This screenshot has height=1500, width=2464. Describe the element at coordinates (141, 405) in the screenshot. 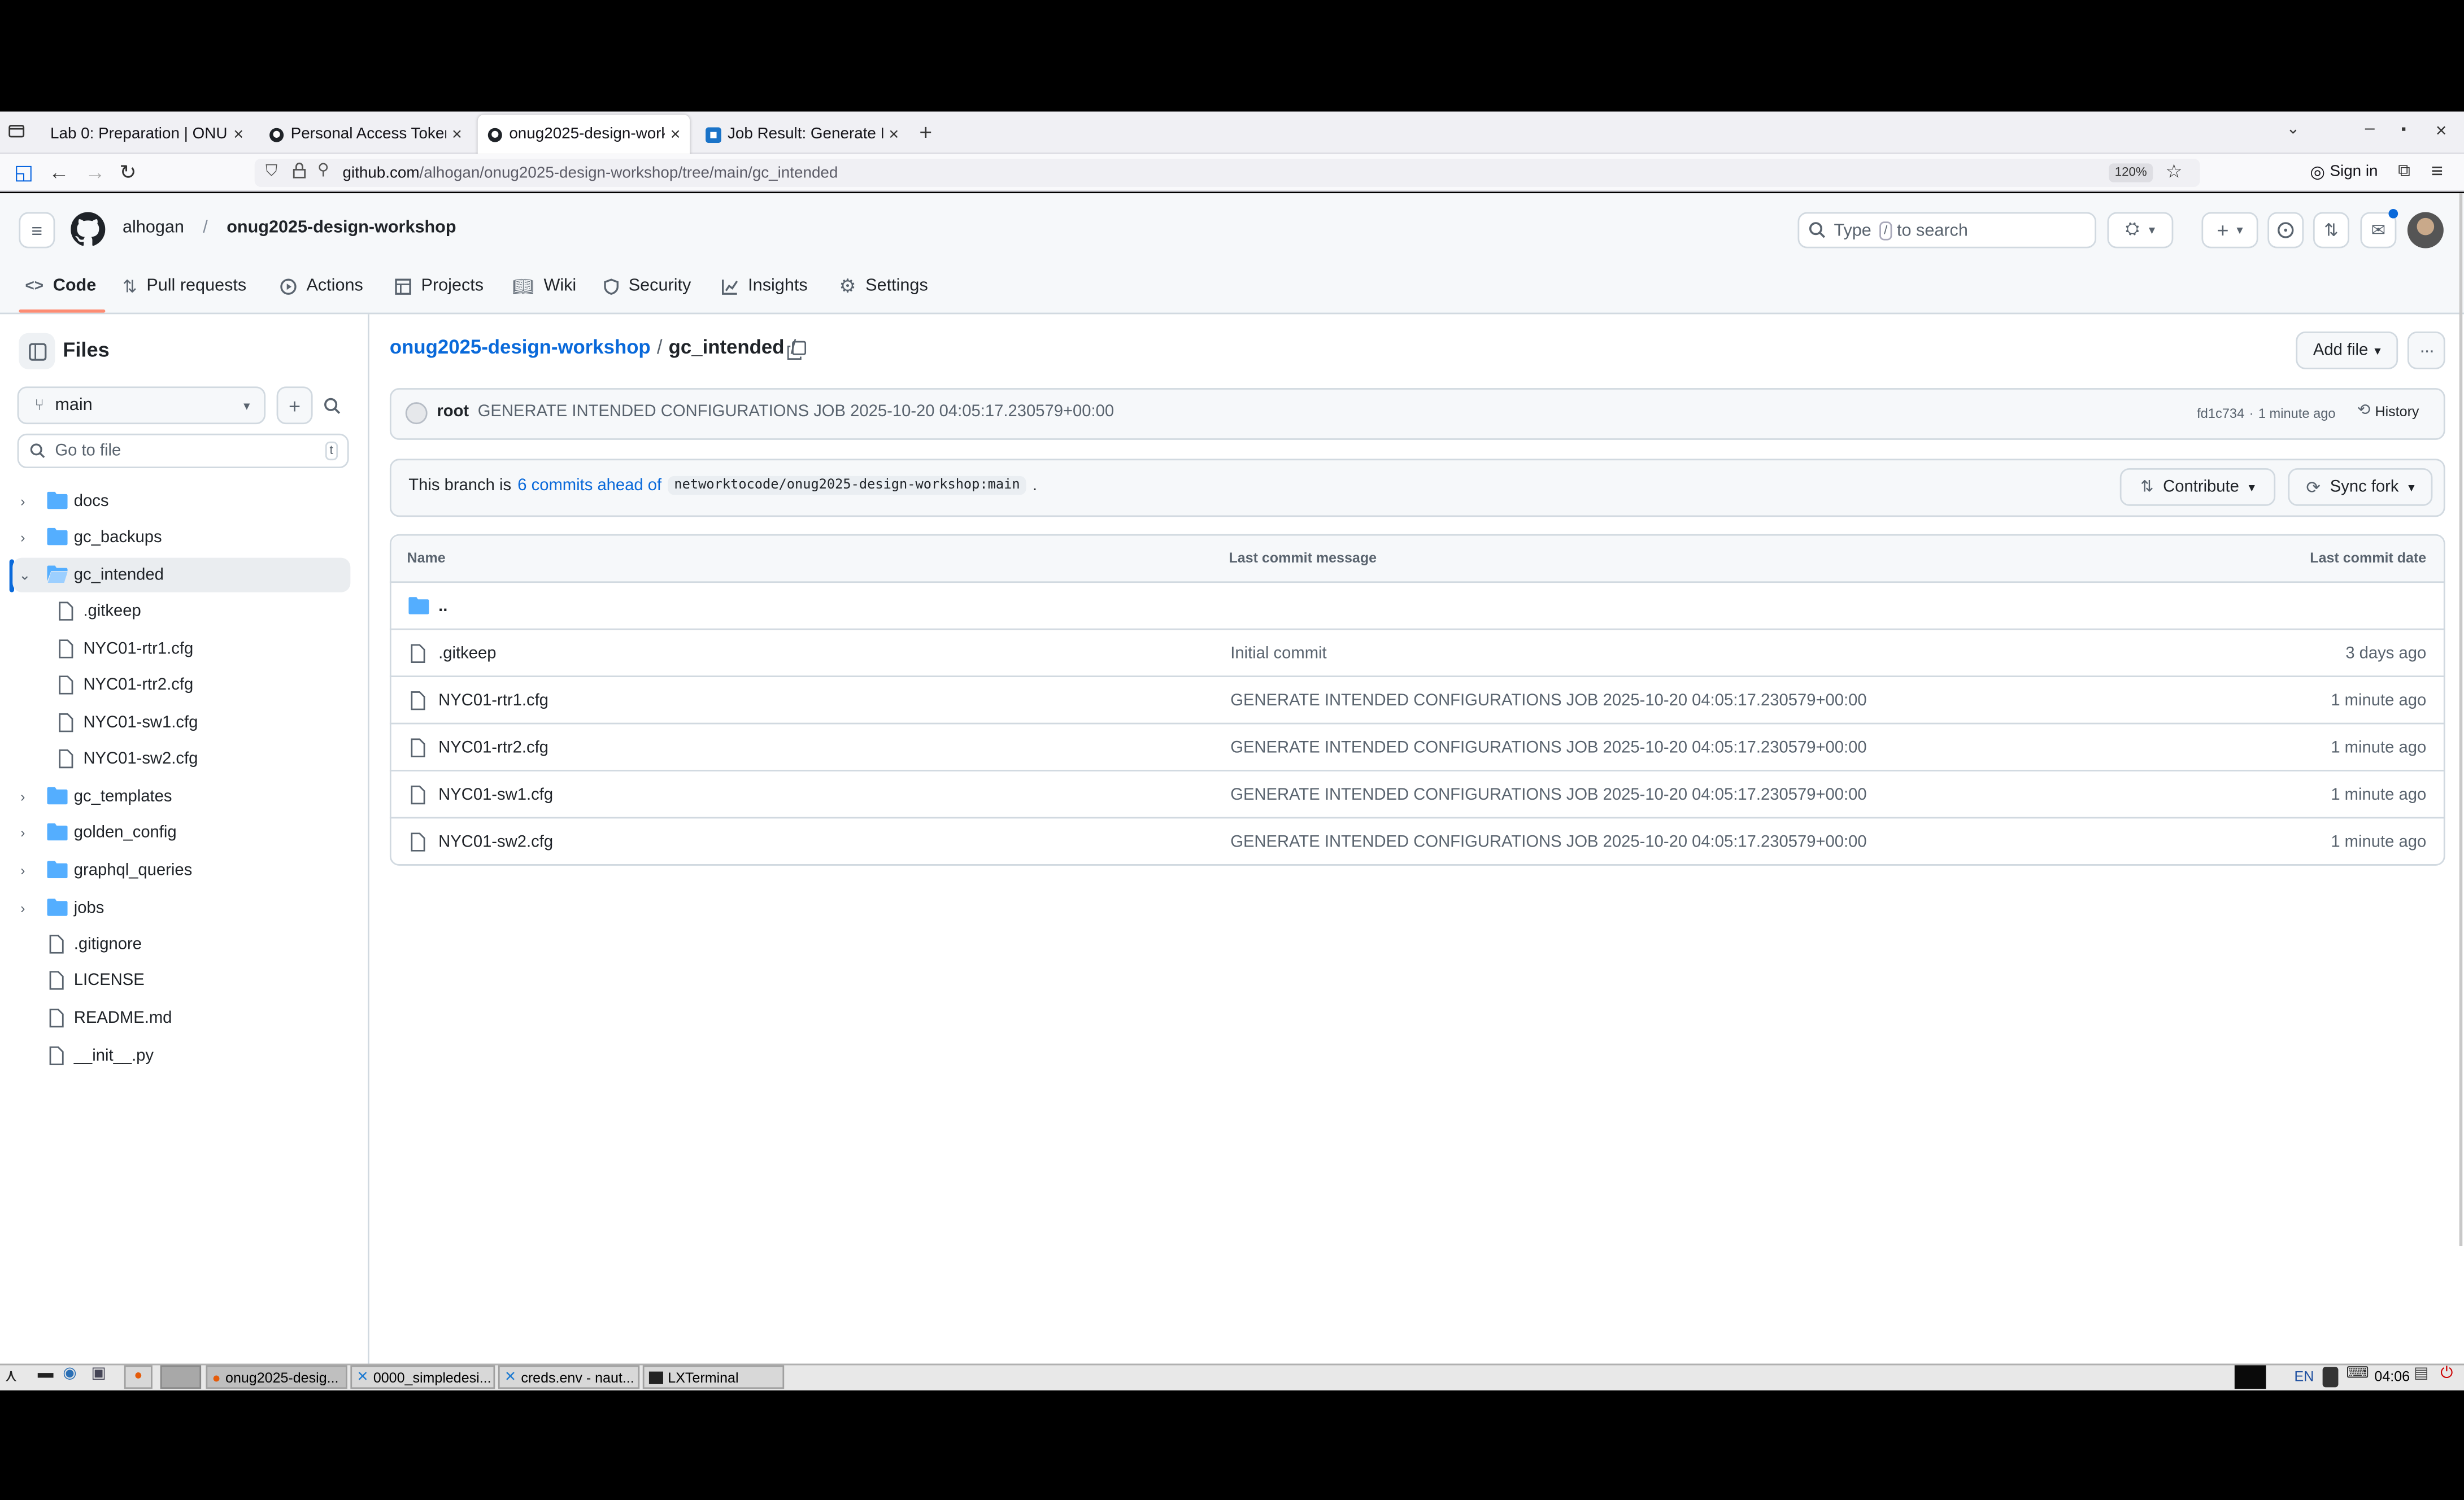

I see `branch-selector: ⑂ main ▾` at that location.